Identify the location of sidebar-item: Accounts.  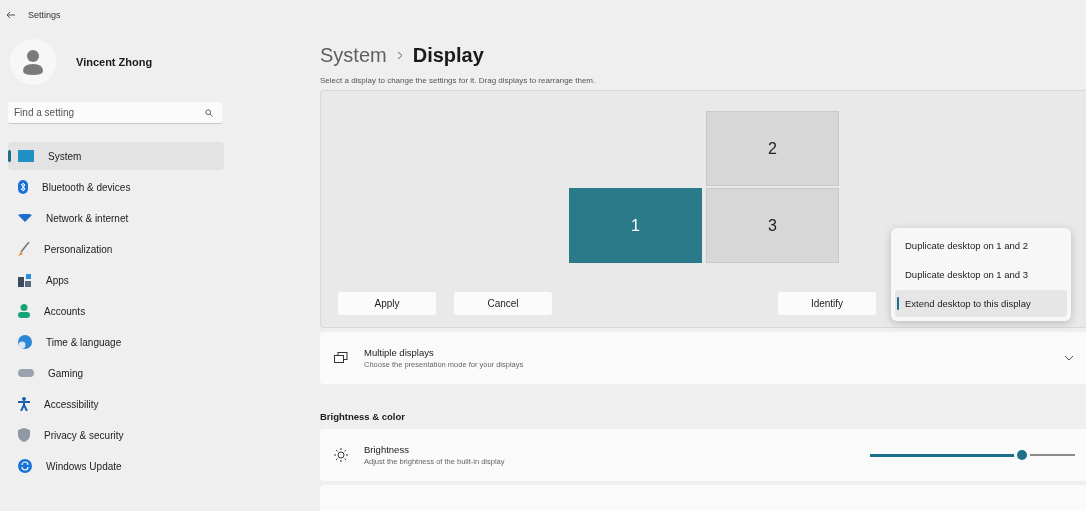
(116, 311).